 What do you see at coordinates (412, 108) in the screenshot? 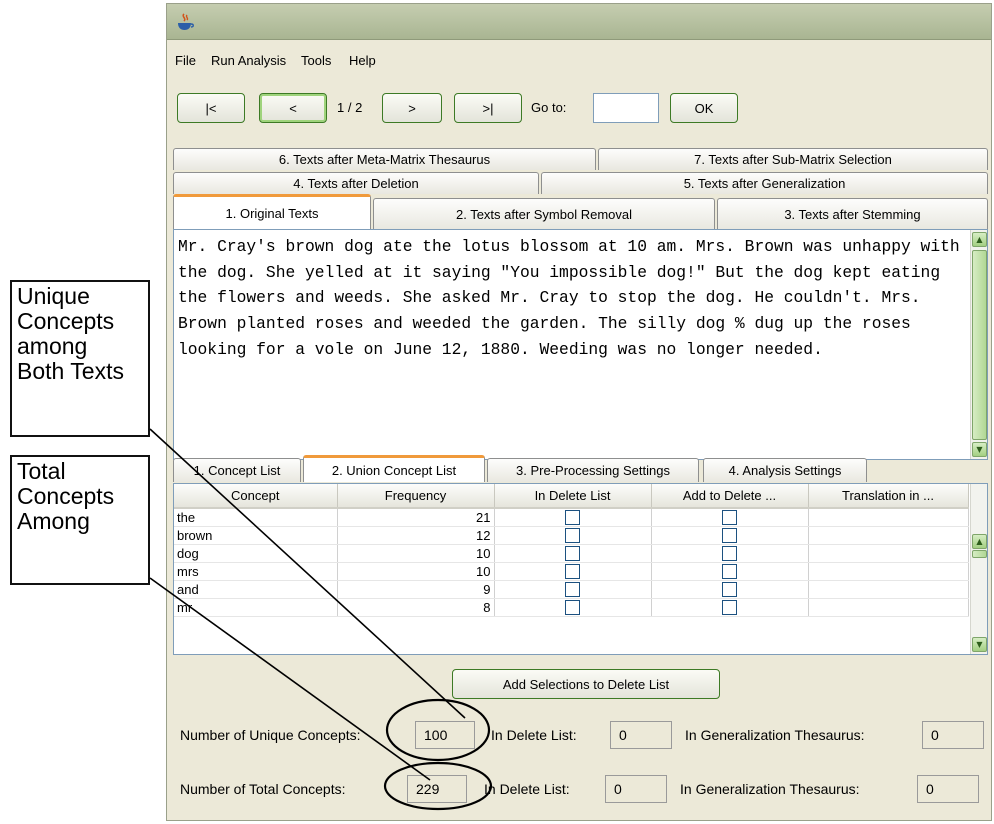
I see `next-page-button: >` at bounding box center [412, 108].